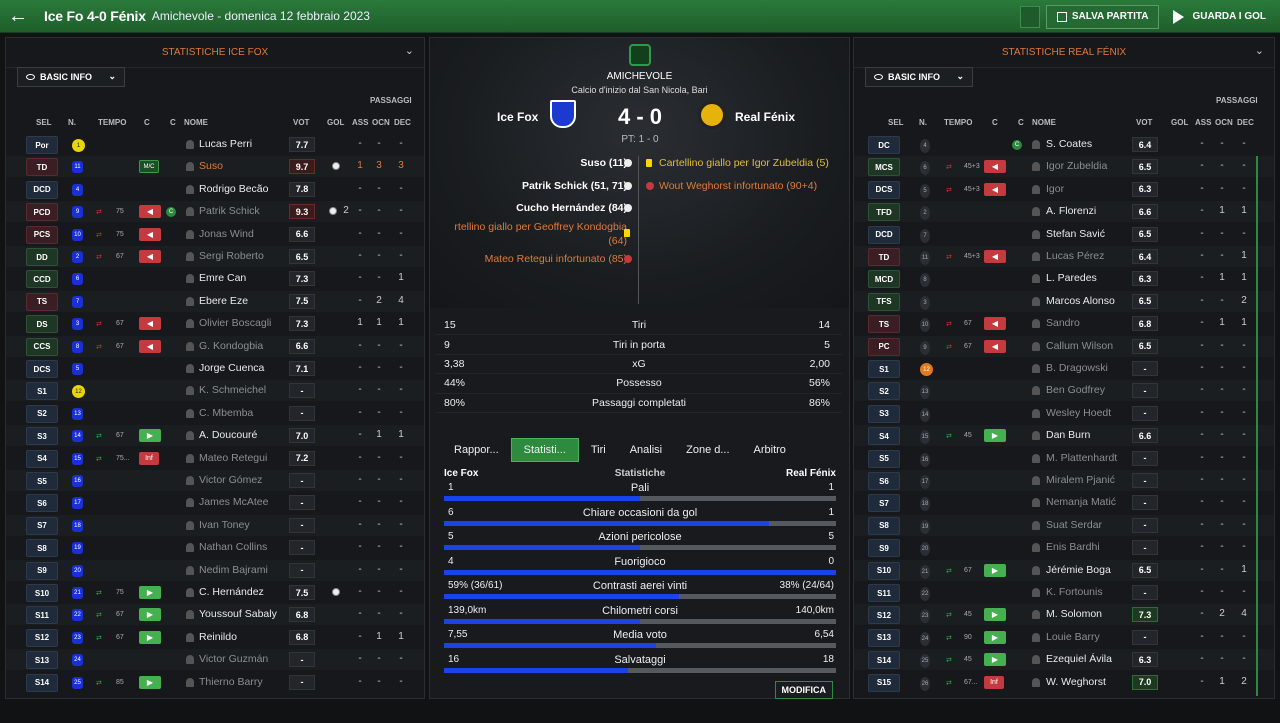 The image size is (1280, 723). What do you see at coordinates (215, 212) in the screenshot?
I see `player-row: PCD 9 ⇄ 75 ◀ C Patrik Schick 9.3 2- - -` at bounding box center [215, 212].